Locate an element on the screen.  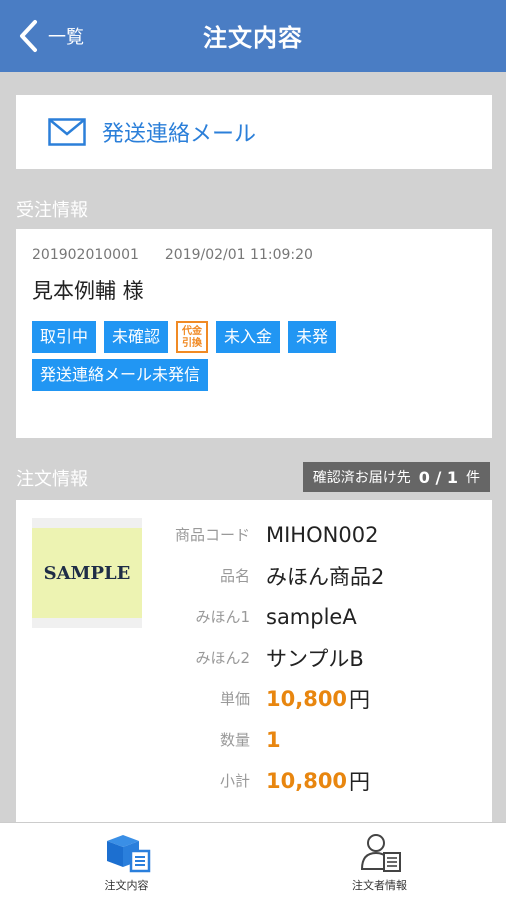
field-row-option2: みほん2 サンプルB is located at coordinates (270, 657).